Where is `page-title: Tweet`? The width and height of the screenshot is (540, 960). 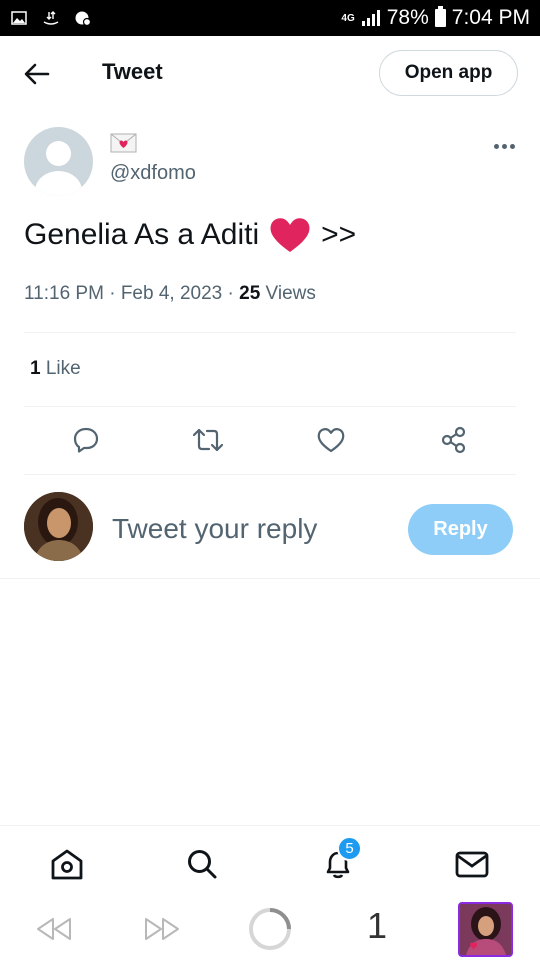 page-title: Tweet is located at coordinates (132, 71).